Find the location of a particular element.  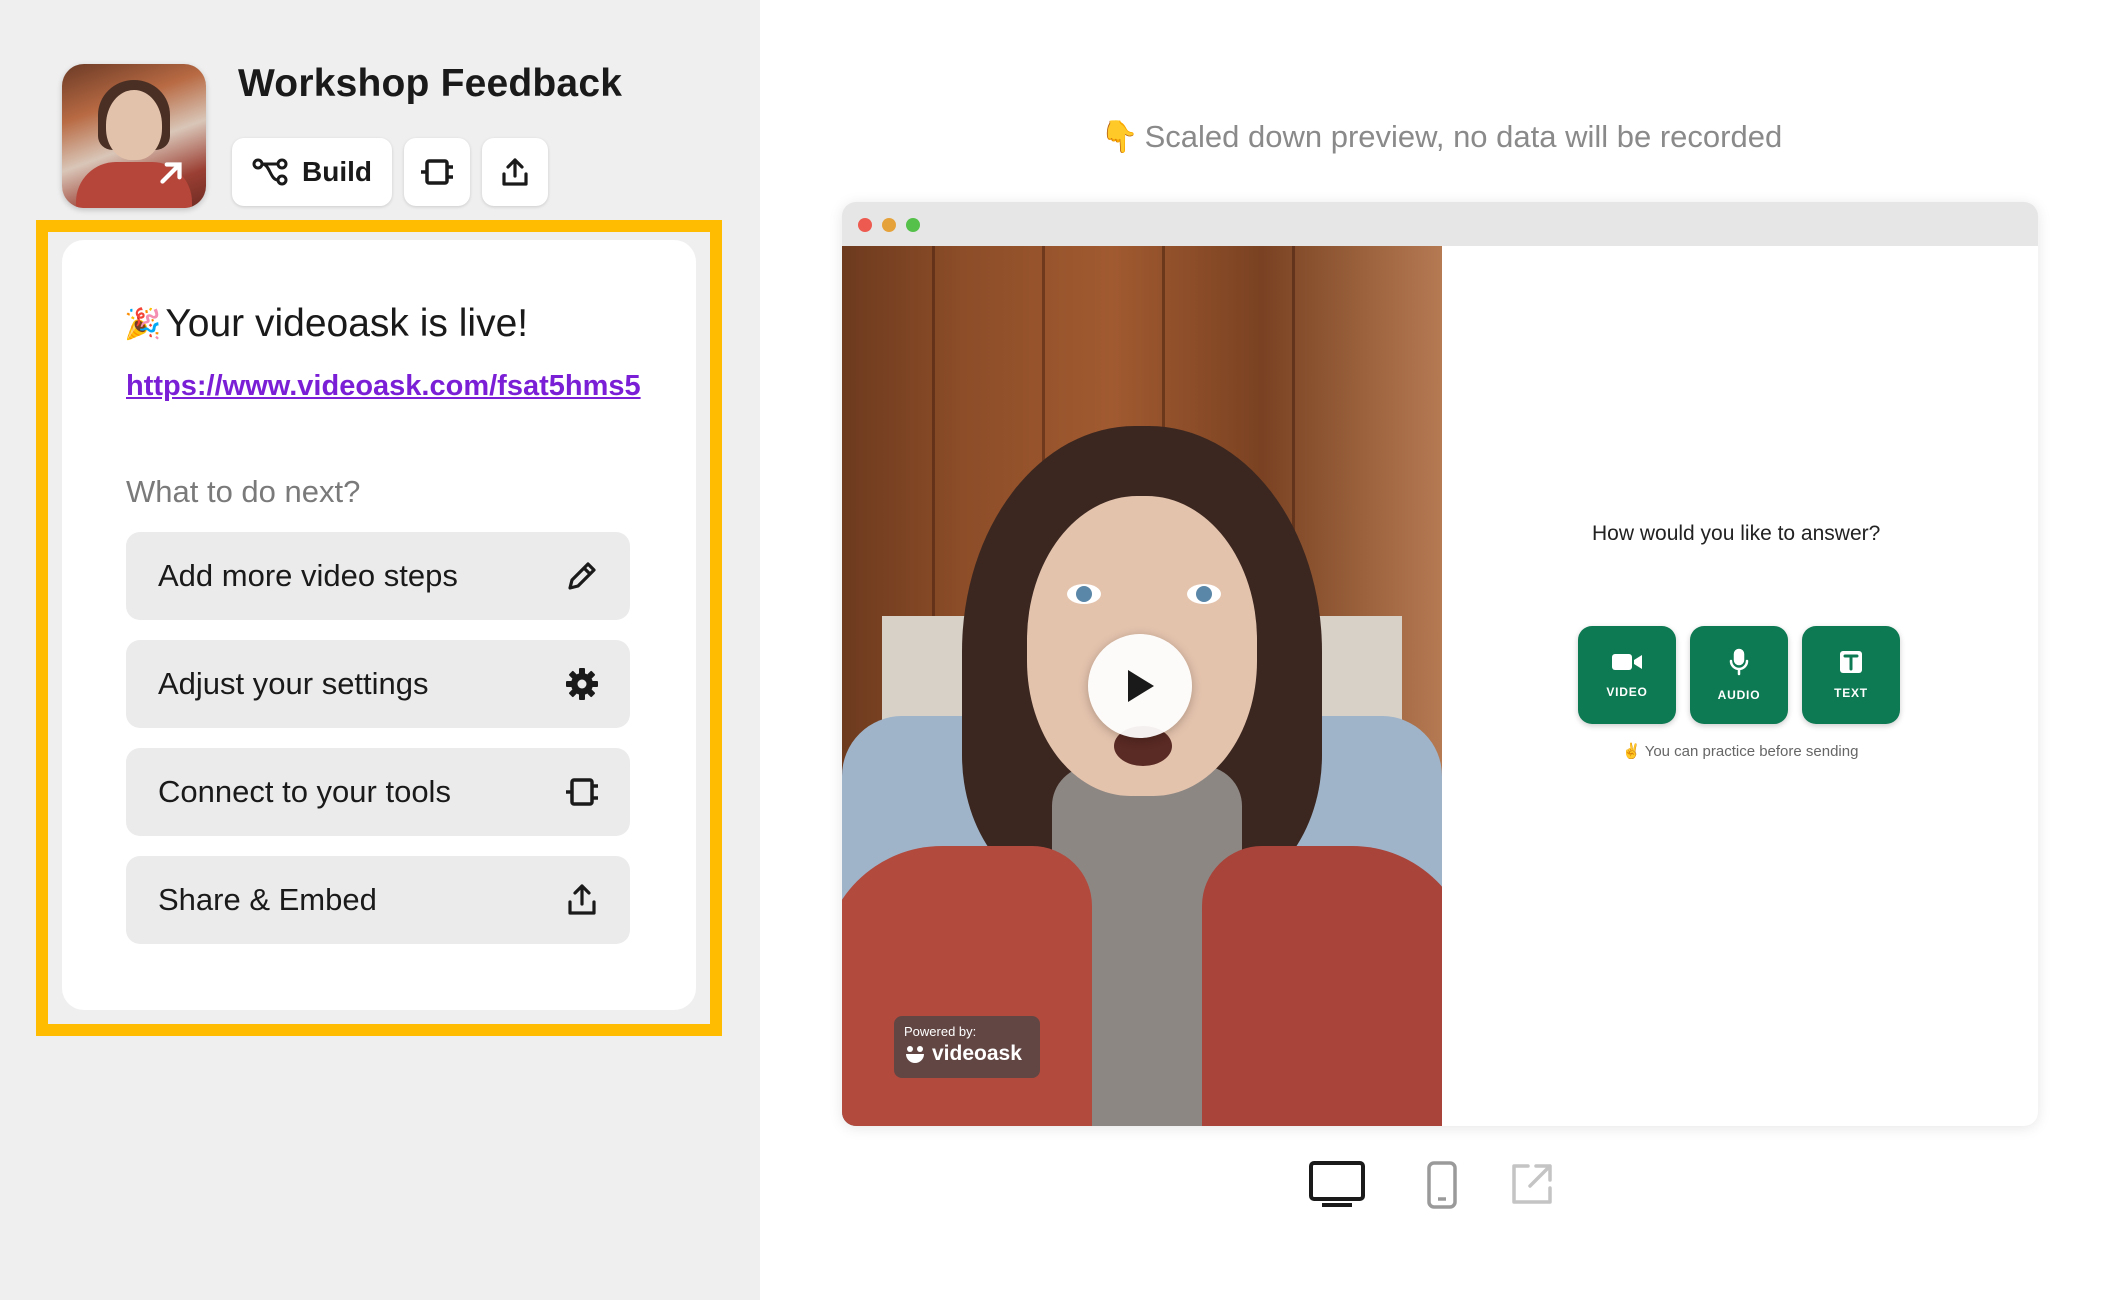

build-button: Build is located at coordinates (312, 172).